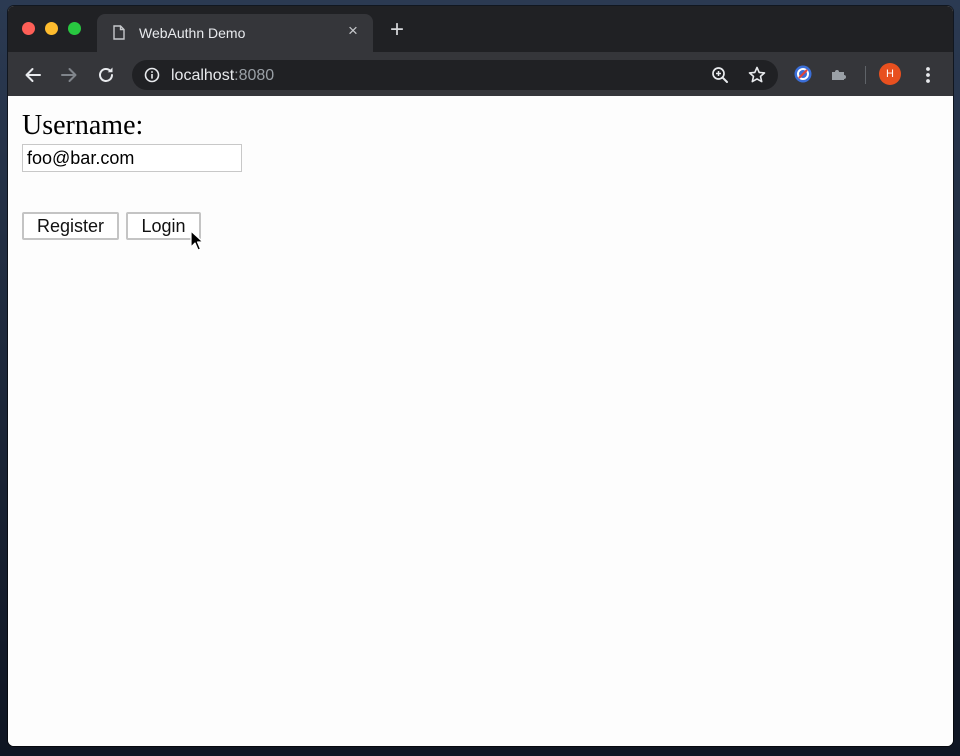  What do you see at coordinates (839, 74) in the screenshot?
I see `puzzle-extension-icon` at bounding box center [839, 74].